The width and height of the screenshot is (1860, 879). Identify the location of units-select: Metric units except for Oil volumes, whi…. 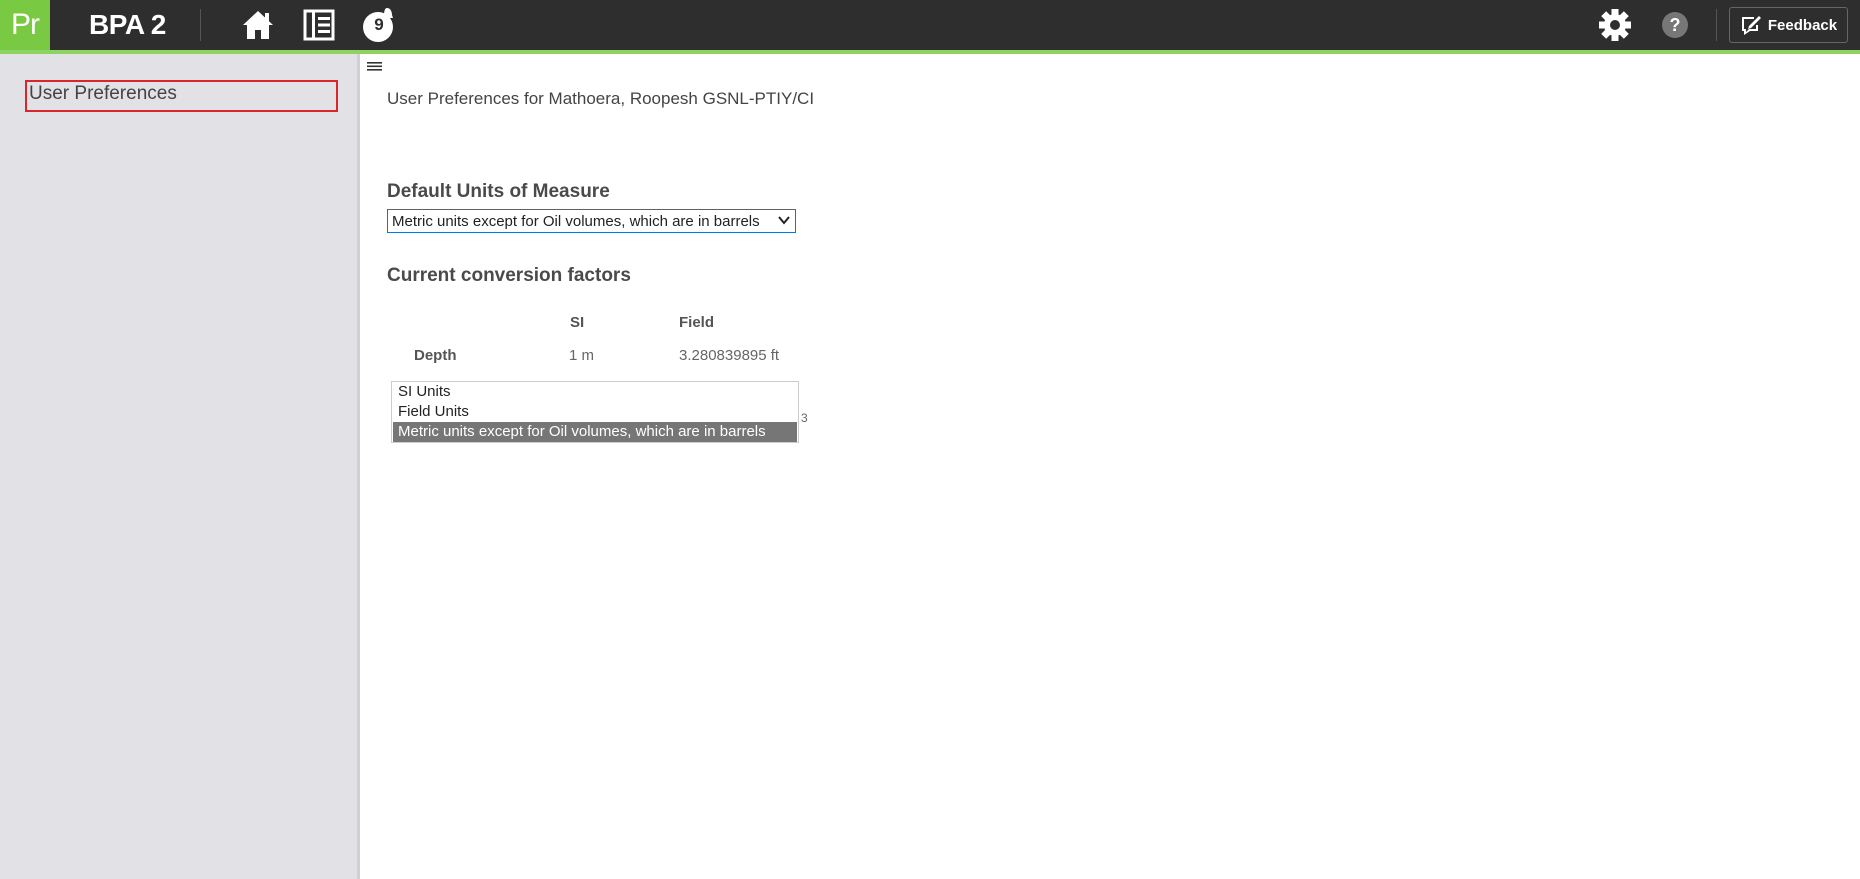
(591, 221).